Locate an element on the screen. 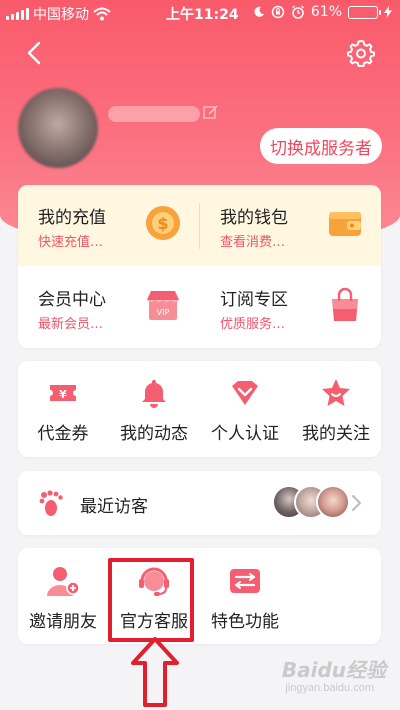 This screenshot has height=710, width=400. menu-item-voucher: ¥ 代金券 is located at coordinates (63, 413).